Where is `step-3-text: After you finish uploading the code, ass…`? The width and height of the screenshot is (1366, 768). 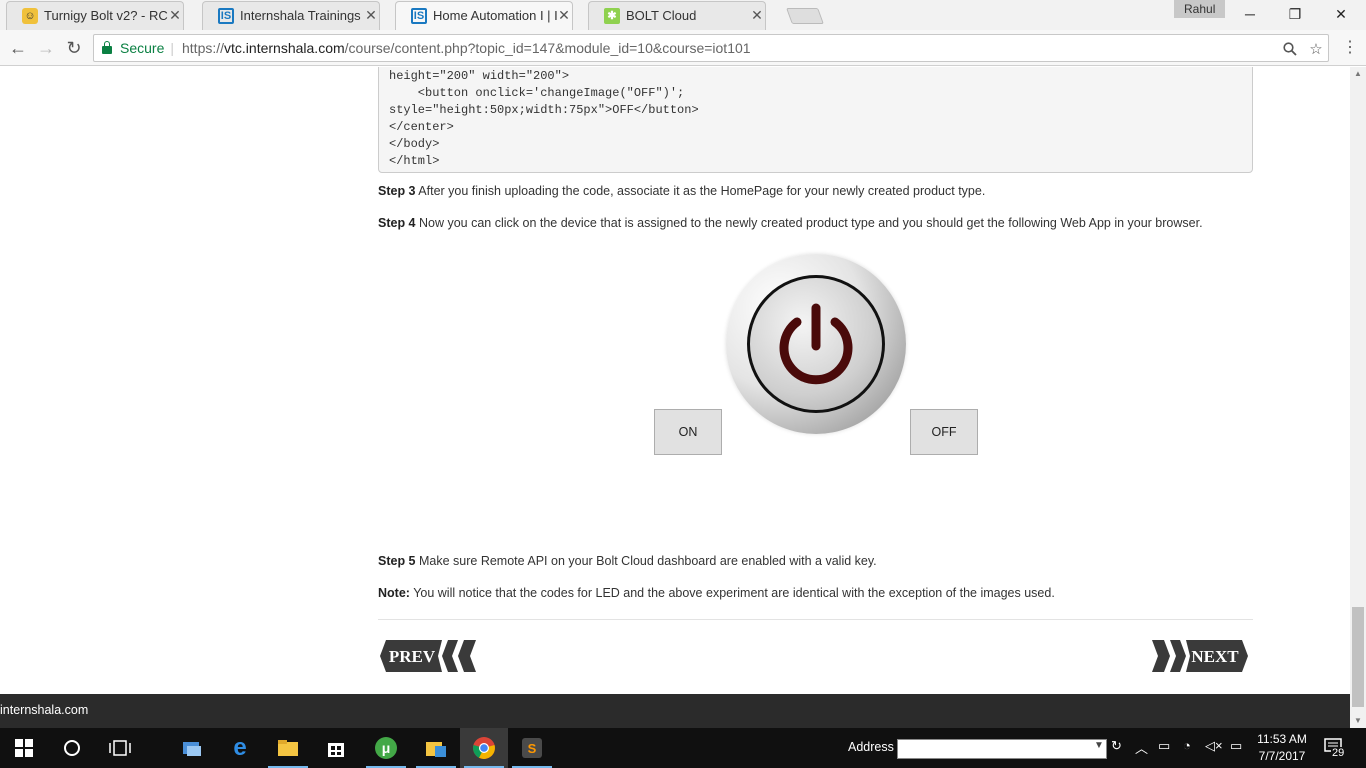
step-3-text: After you finish uploading the code, ass… is located at coordinates (700, 191).